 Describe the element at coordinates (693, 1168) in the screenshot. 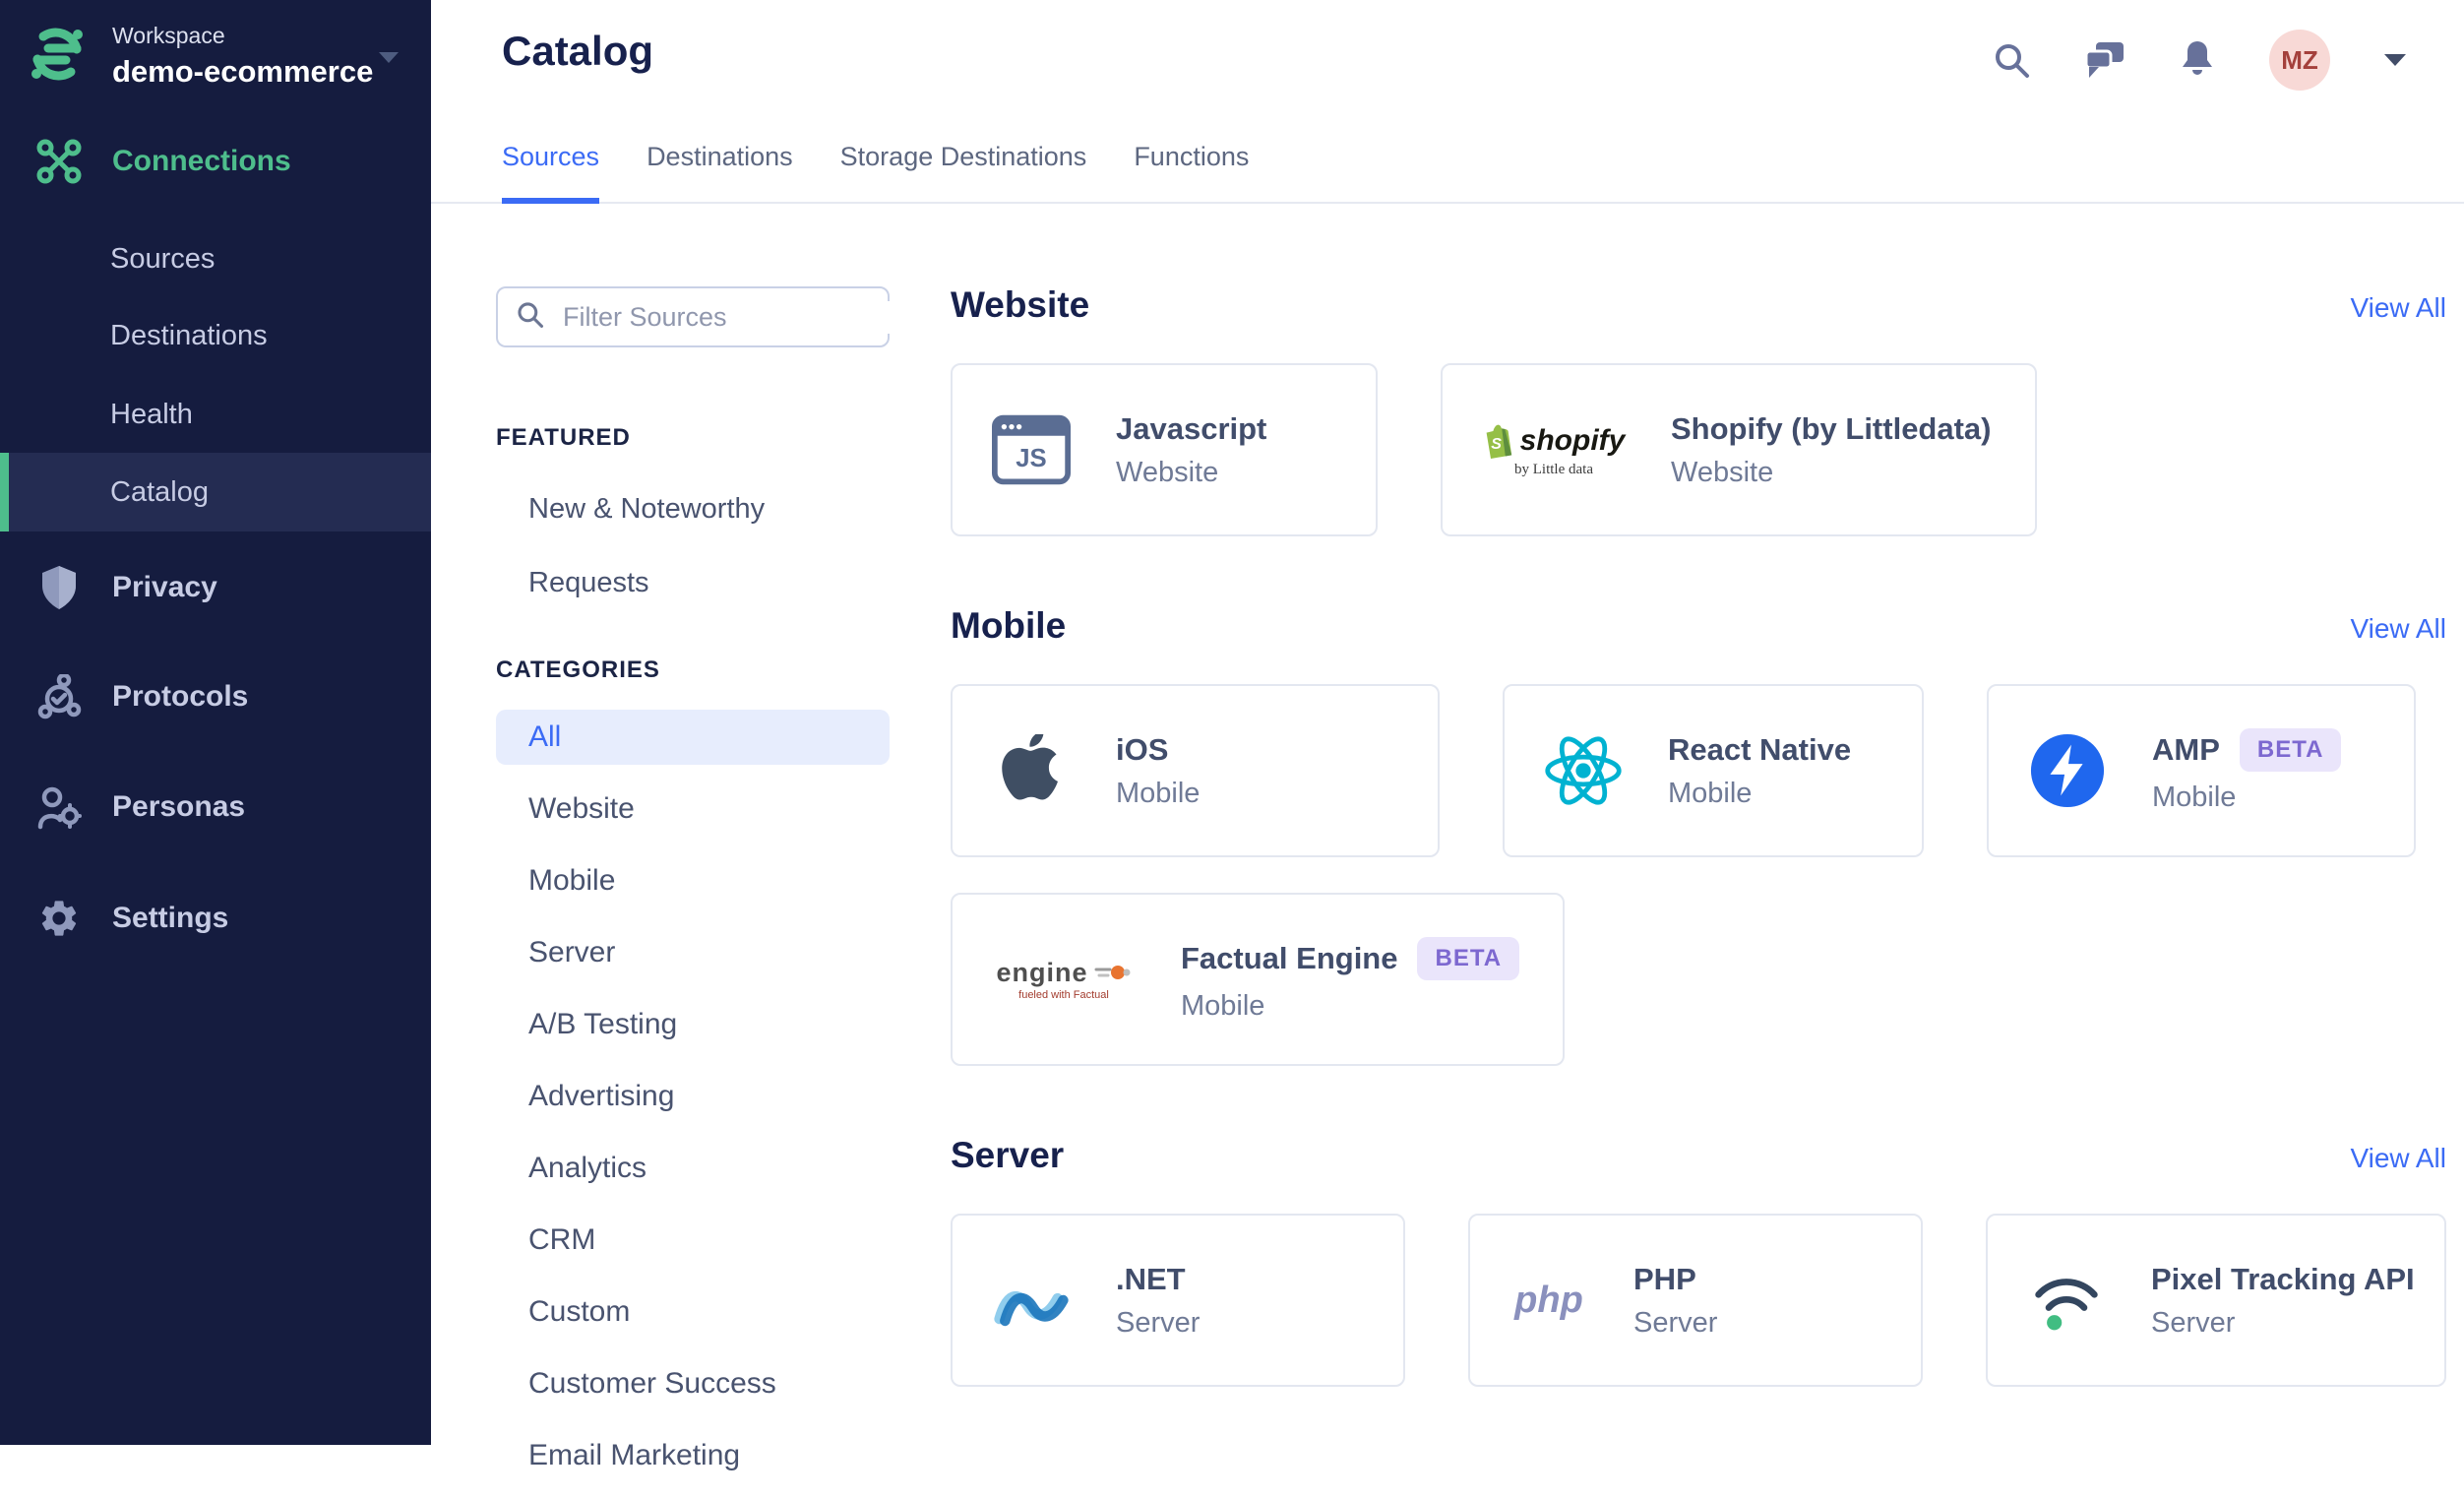

I see `category-item-analytics: Analytics` at that location.